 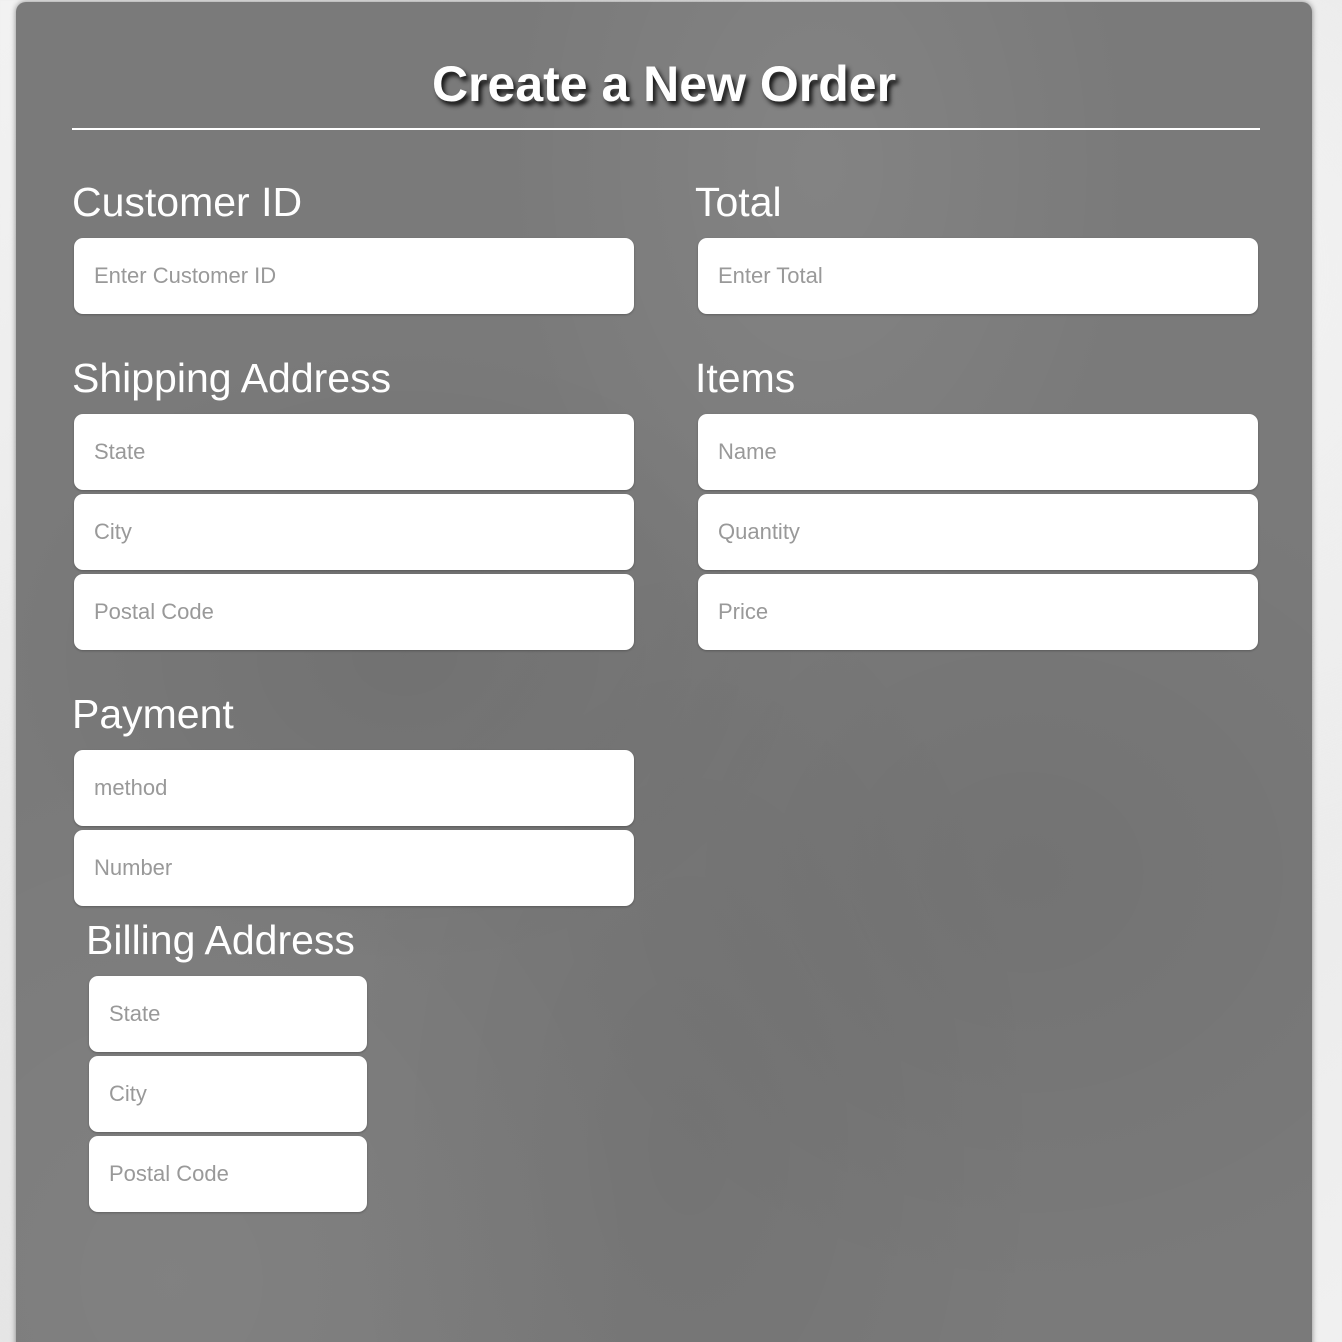 I want to click on shipping-city-input, so click(x=354, y=532).